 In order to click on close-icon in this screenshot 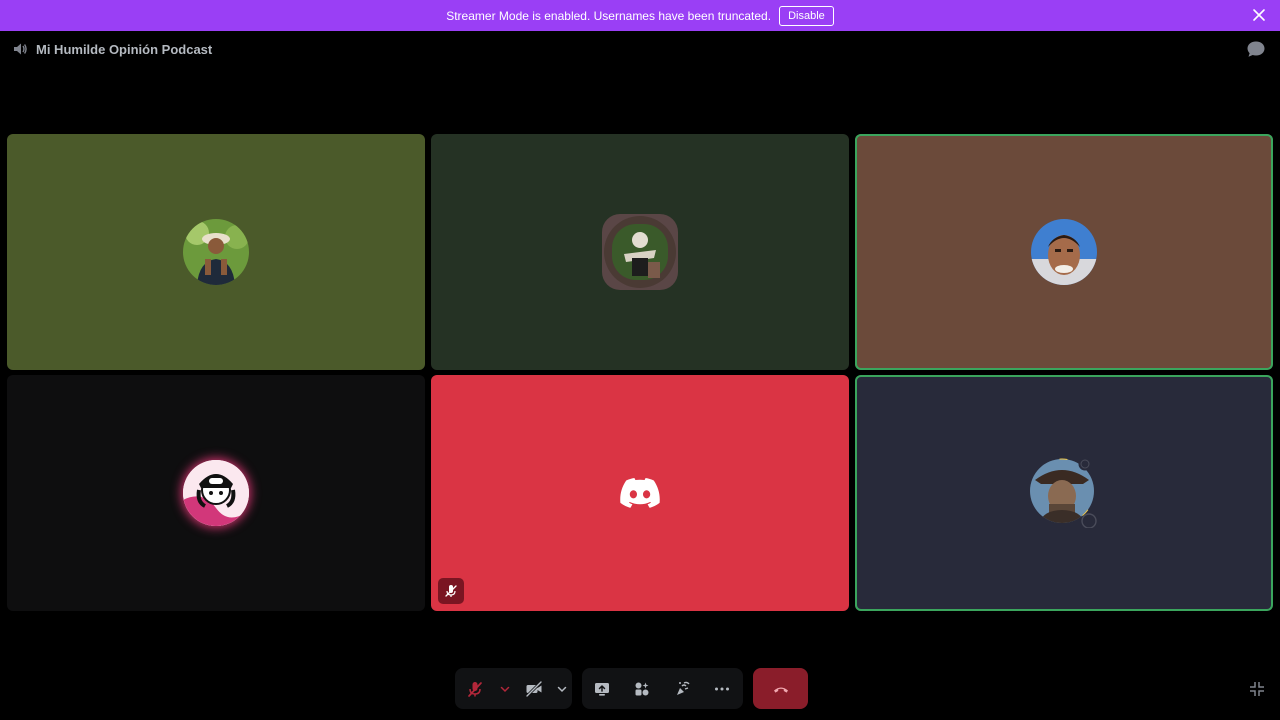, I will do `click(1259, 15)`.